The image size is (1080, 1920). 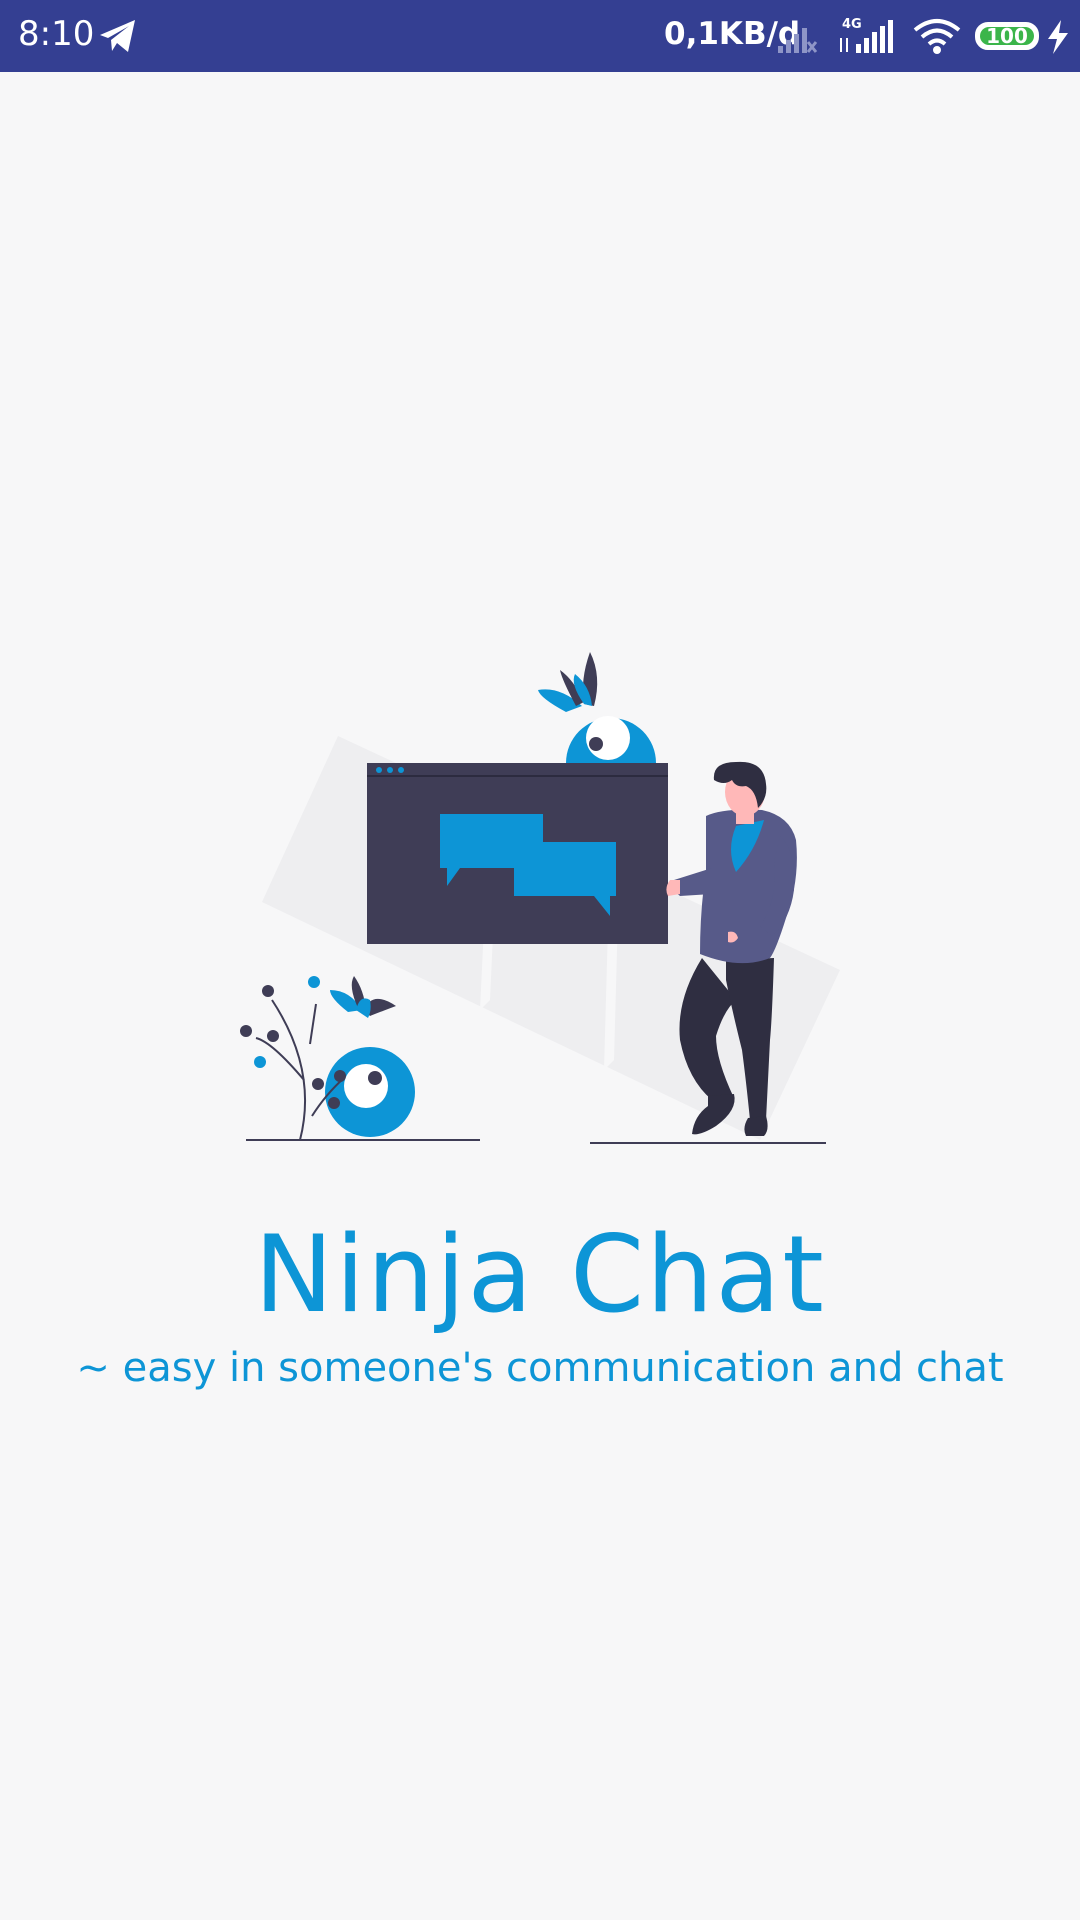 I want to click on charging-icon, so click(x=1058, y=37).